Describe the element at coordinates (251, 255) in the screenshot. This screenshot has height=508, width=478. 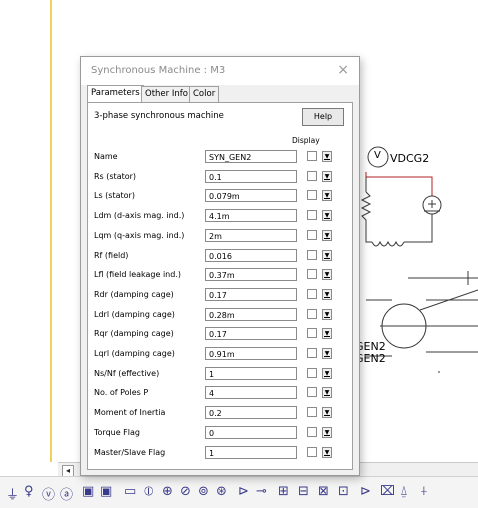
I see `param-value-field: 0.016` at that location.